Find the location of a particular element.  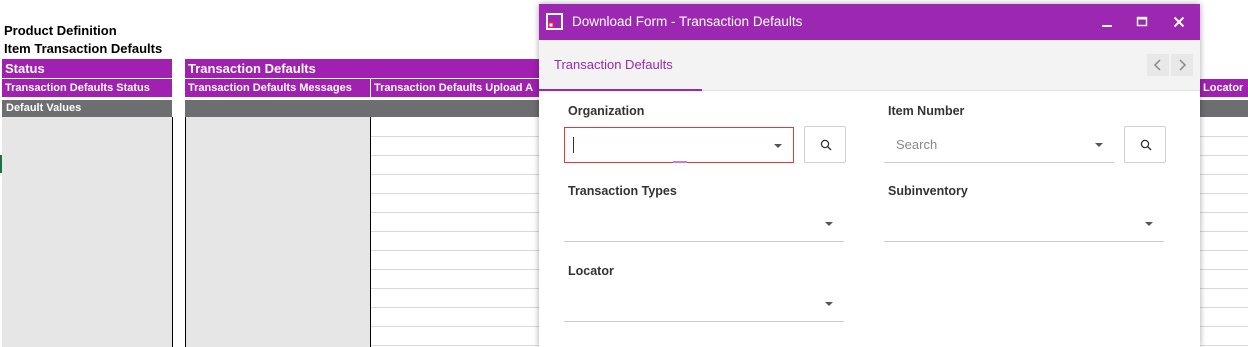

organization-combo is located at coordinates (679, 145).